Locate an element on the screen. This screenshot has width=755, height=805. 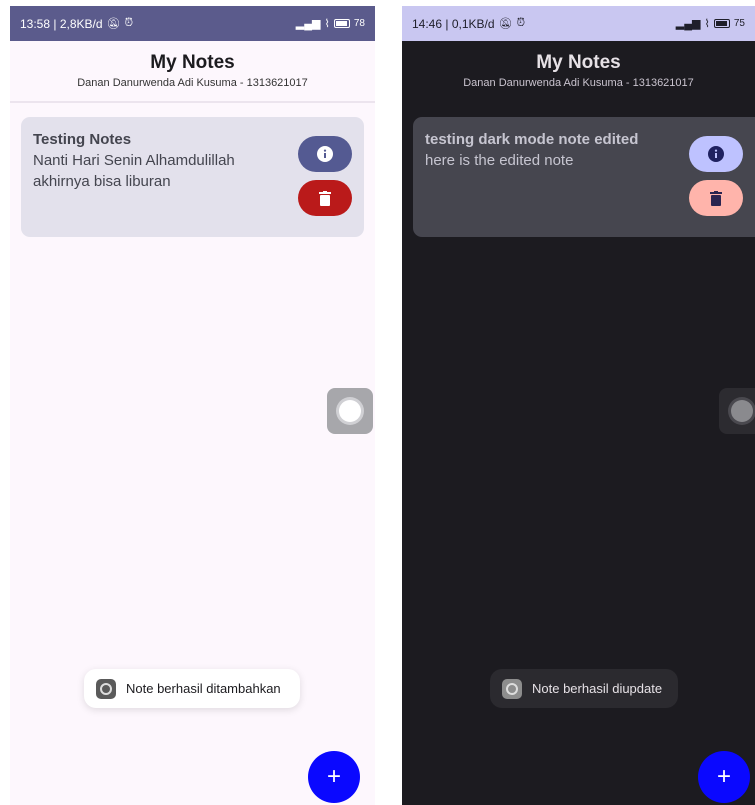
status-time: 14:46 | 0,1KB/d is located at coordinates (453, 23).